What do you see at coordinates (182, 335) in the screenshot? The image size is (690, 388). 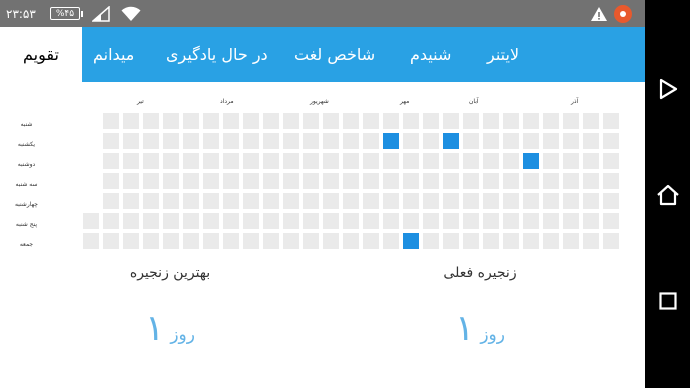 I see `best-streak-unit: روز` at bounding box center [182, 335].